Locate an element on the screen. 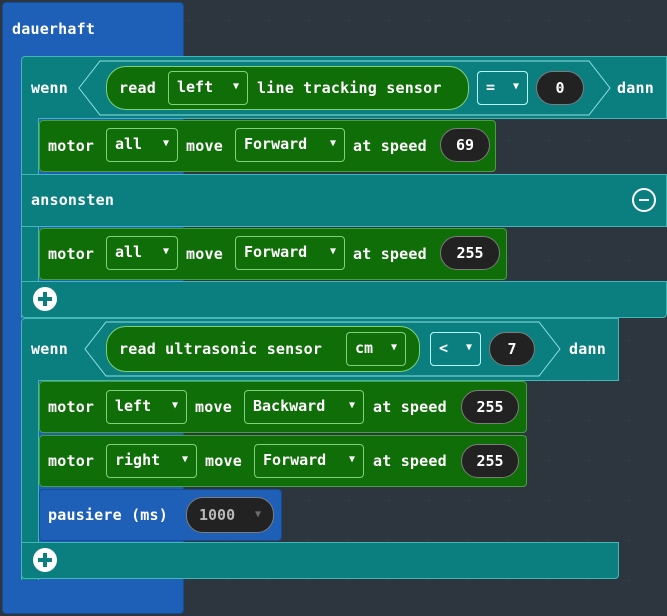 Image resolution: width=667 pixels, height=616 pixels. direction-value: Backward is located at coordinates (289, 406).